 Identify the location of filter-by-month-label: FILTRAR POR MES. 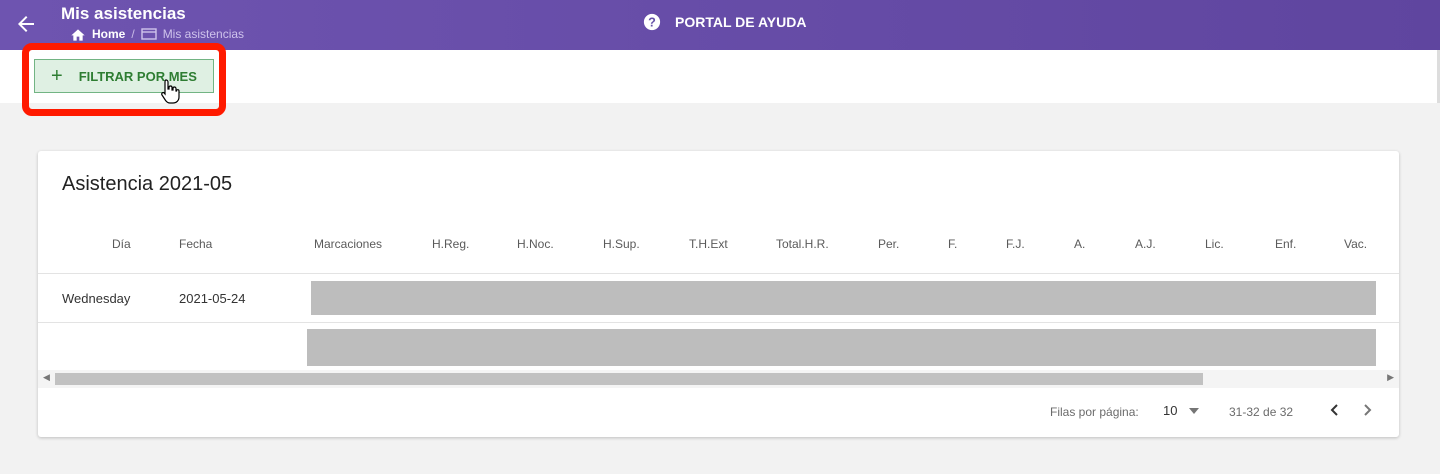
(137, 76).